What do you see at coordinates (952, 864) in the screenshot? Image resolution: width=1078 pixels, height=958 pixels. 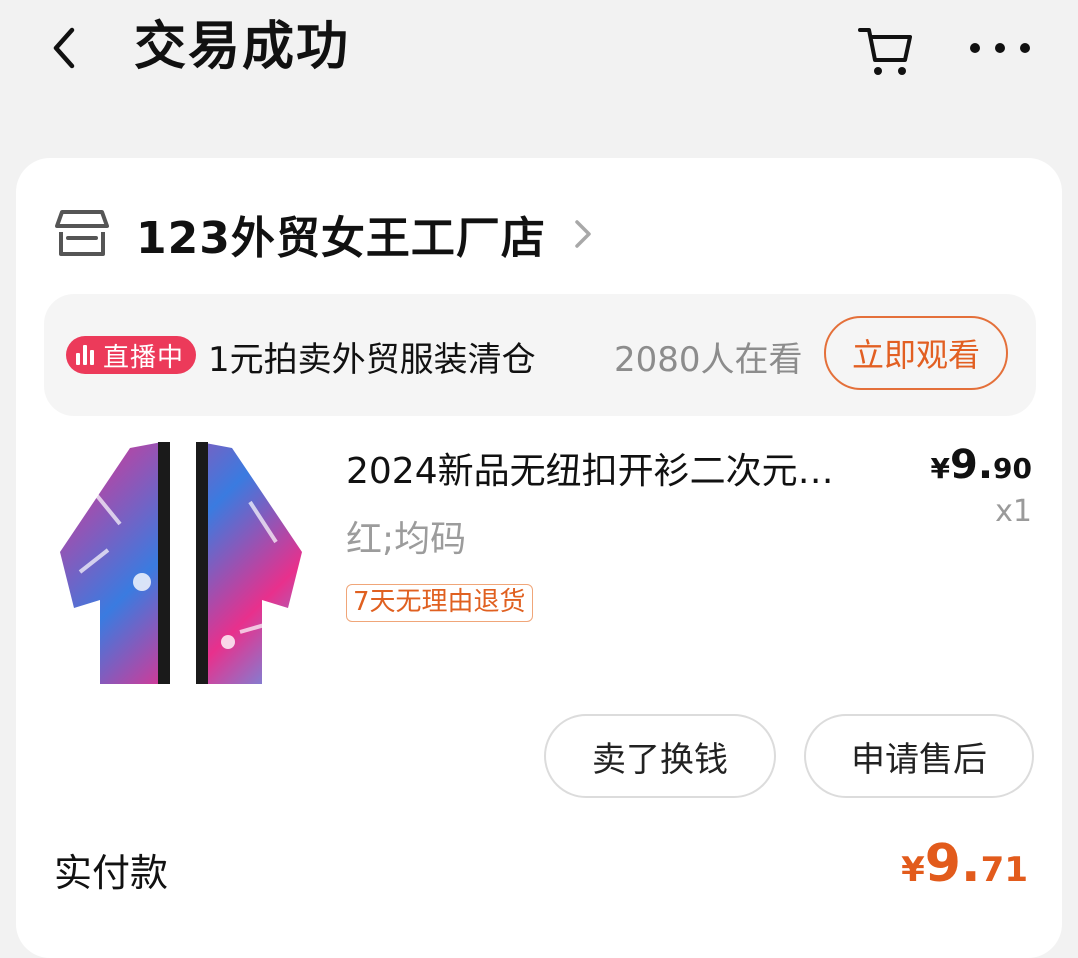 I see `paid-integer: 9.` at bounding box center [952, 864].